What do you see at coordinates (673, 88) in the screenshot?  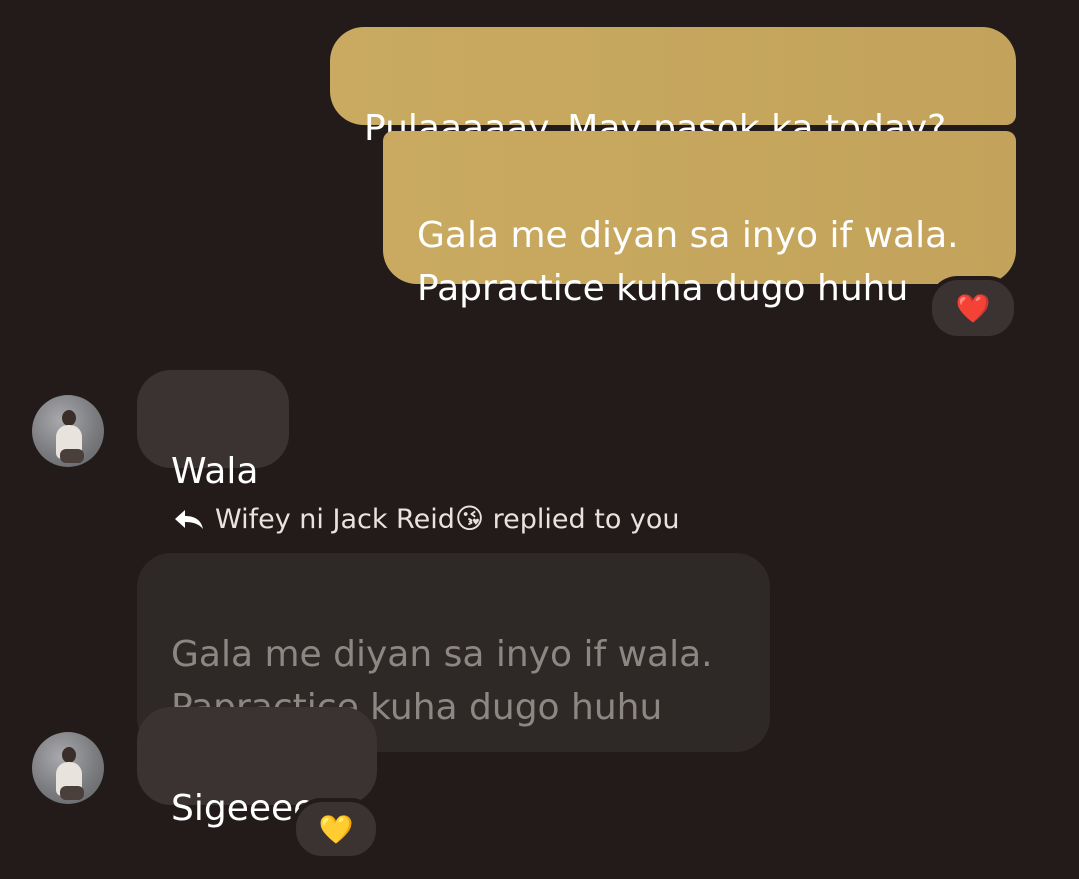 I see `sent-message-bubble: Pulaaaaay. May pasok ka today?` at bounding box center [673, 88].